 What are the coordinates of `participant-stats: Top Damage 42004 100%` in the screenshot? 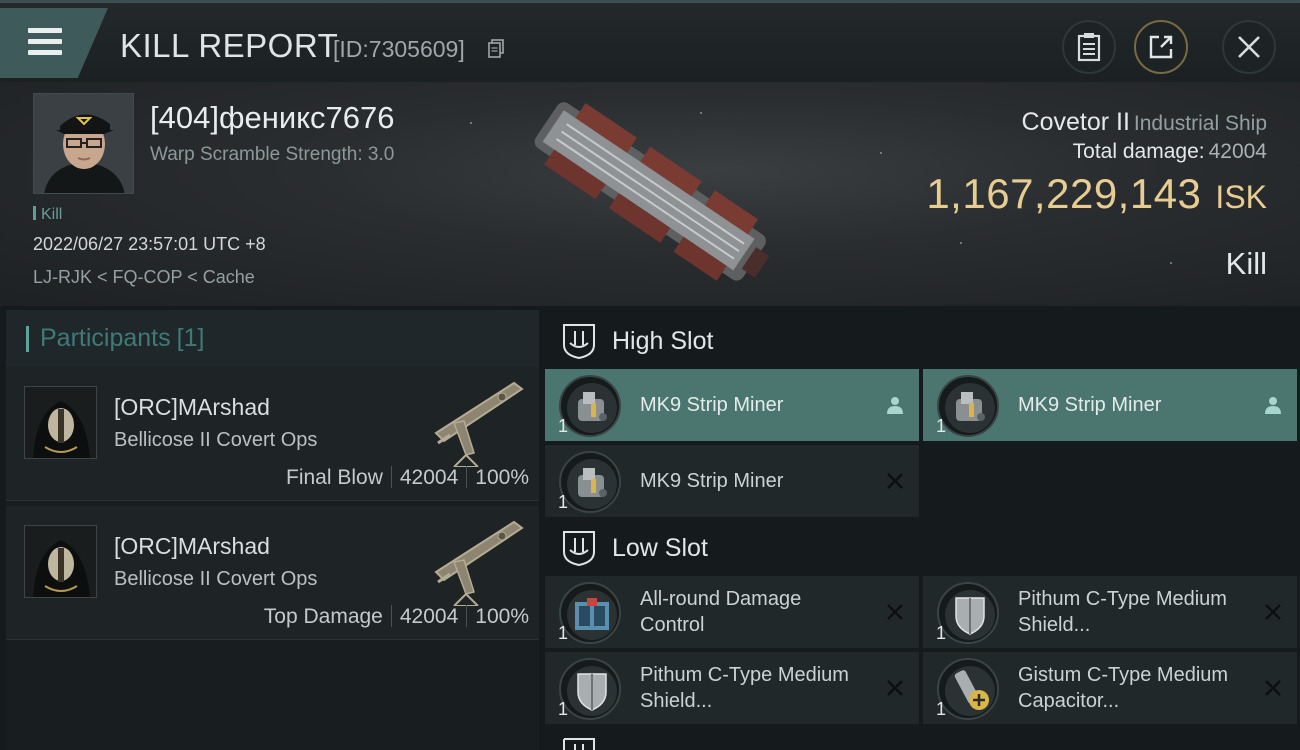 It's located at (396, 617).